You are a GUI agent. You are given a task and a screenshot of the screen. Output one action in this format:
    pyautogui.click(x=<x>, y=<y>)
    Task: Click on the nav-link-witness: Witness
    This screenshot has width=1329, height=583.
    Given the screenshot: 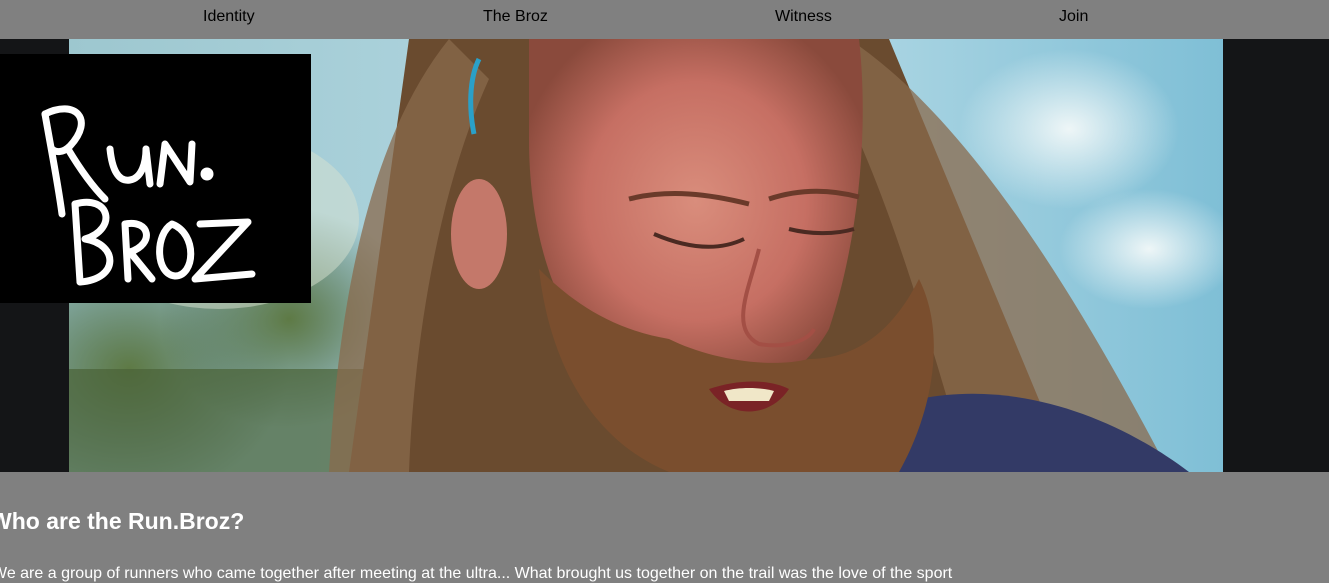 What is the action you would take?
    pyautogui.click(x=803, y=17)
    